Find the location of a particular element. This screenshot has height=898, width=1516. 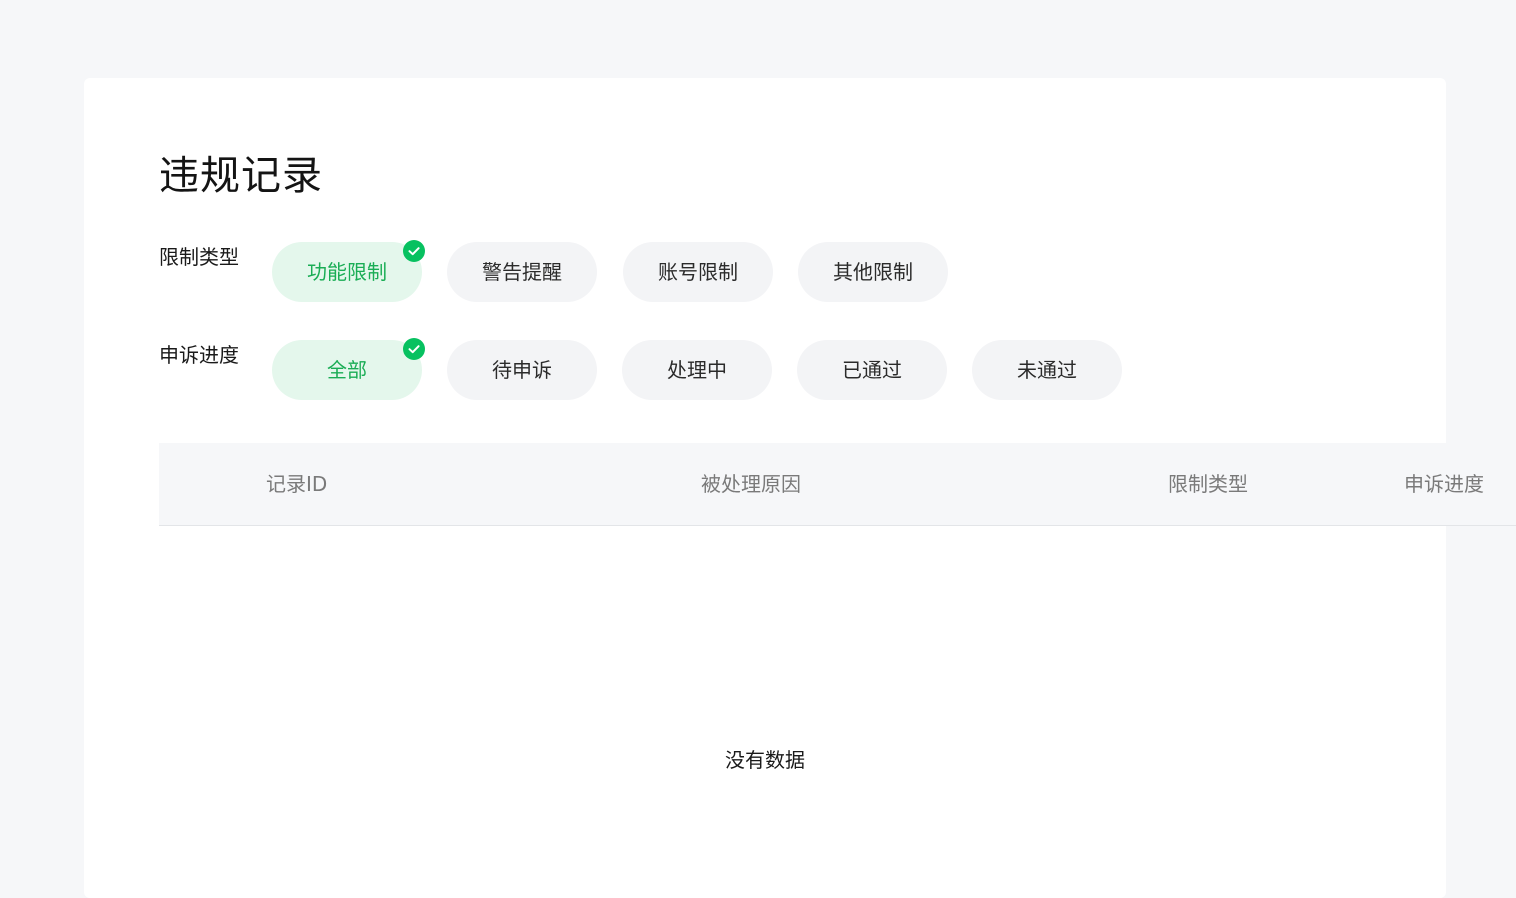

chip-other-restriction: 其他限制 is located at coordinates (873, 272).